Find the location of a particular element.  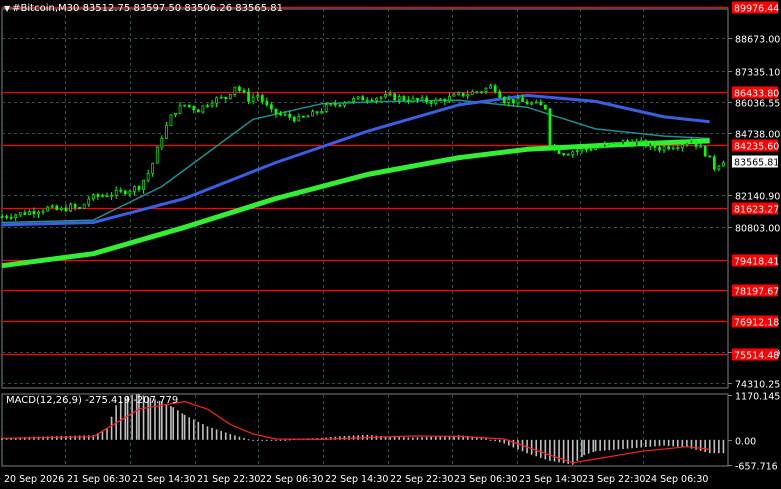

timeframe-label: M30 is located at coordinates (69, 8).